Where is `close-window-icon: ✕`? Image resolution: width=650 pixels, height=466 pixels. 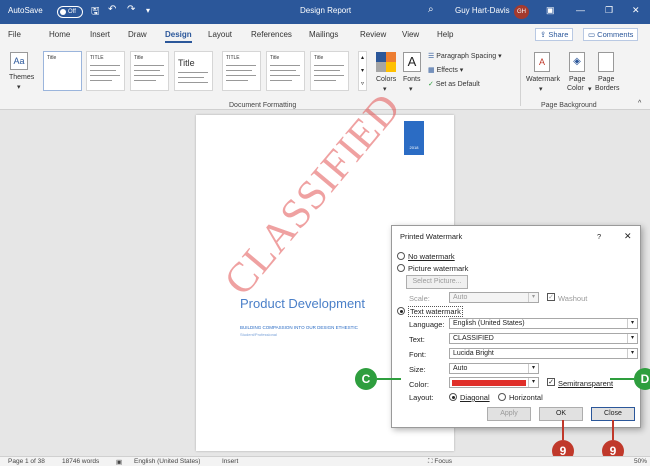
close-window-icon: ✕ is located at coordinates (636, 10).